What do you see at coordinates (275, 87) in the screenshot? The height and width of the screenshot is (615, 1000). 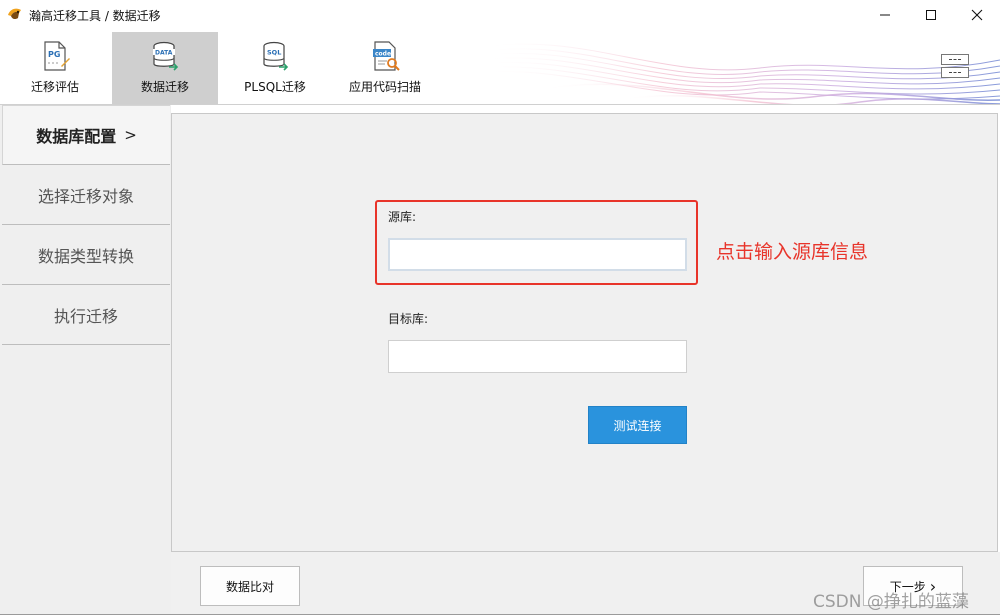 I see `tool-label: PLSQL迁移` at bounding box center [275, 87].